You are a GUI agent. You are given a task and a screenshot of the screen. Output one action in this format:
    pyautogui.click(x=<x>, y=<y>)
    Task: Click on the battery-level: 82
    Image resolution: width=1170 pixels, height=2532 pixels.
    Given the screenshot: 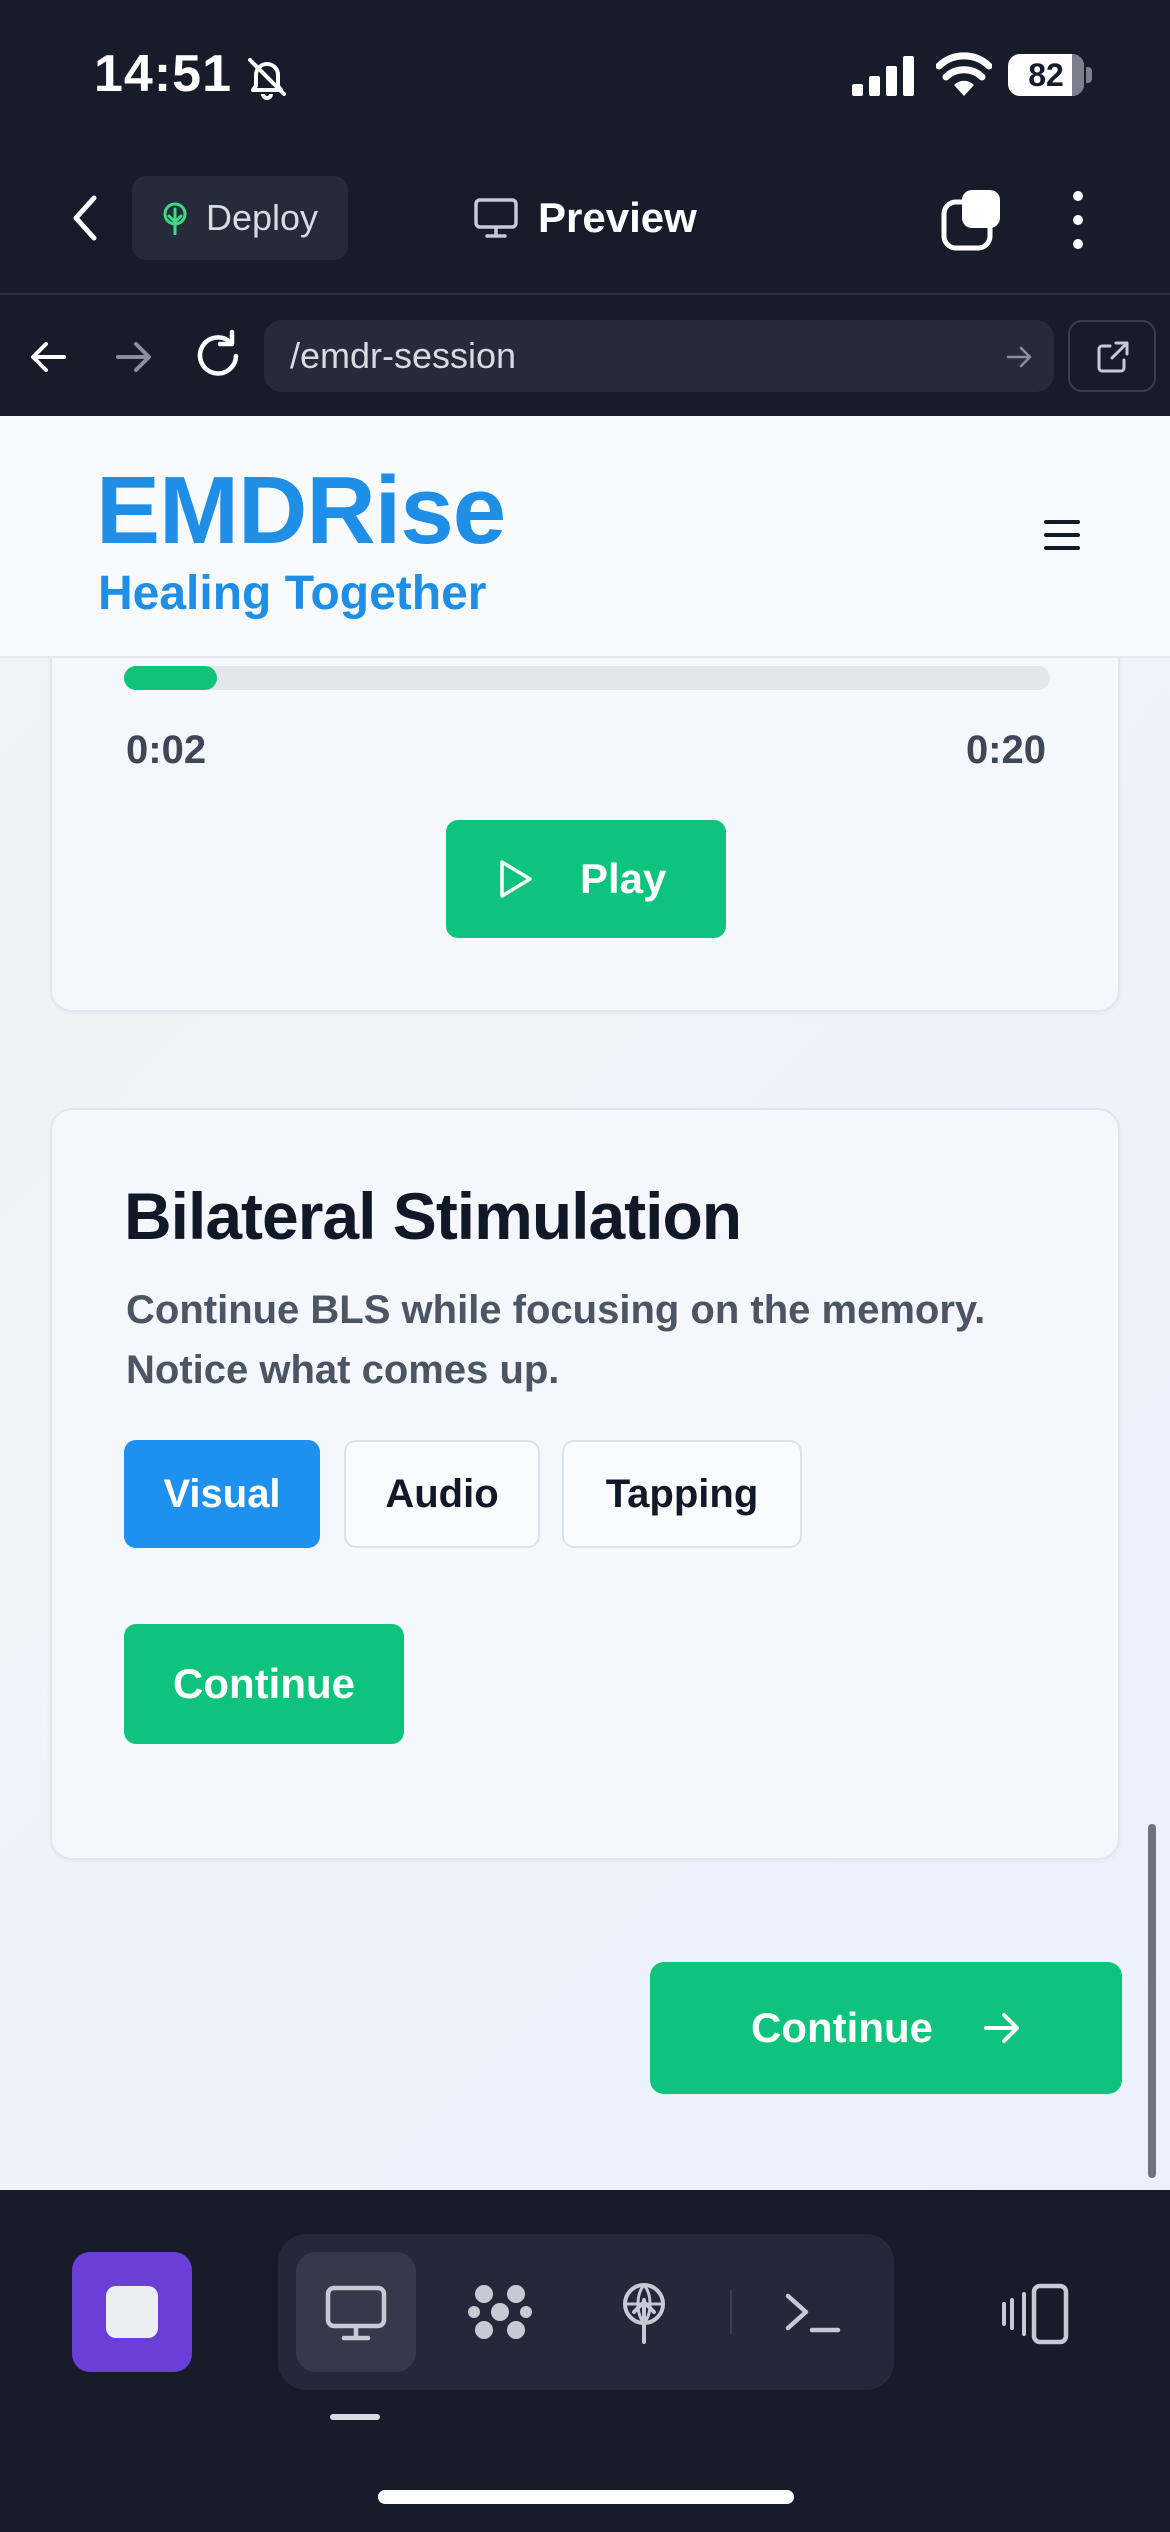 What is the action you would take?
    pyautogui.click(x=1046, y=75)
    